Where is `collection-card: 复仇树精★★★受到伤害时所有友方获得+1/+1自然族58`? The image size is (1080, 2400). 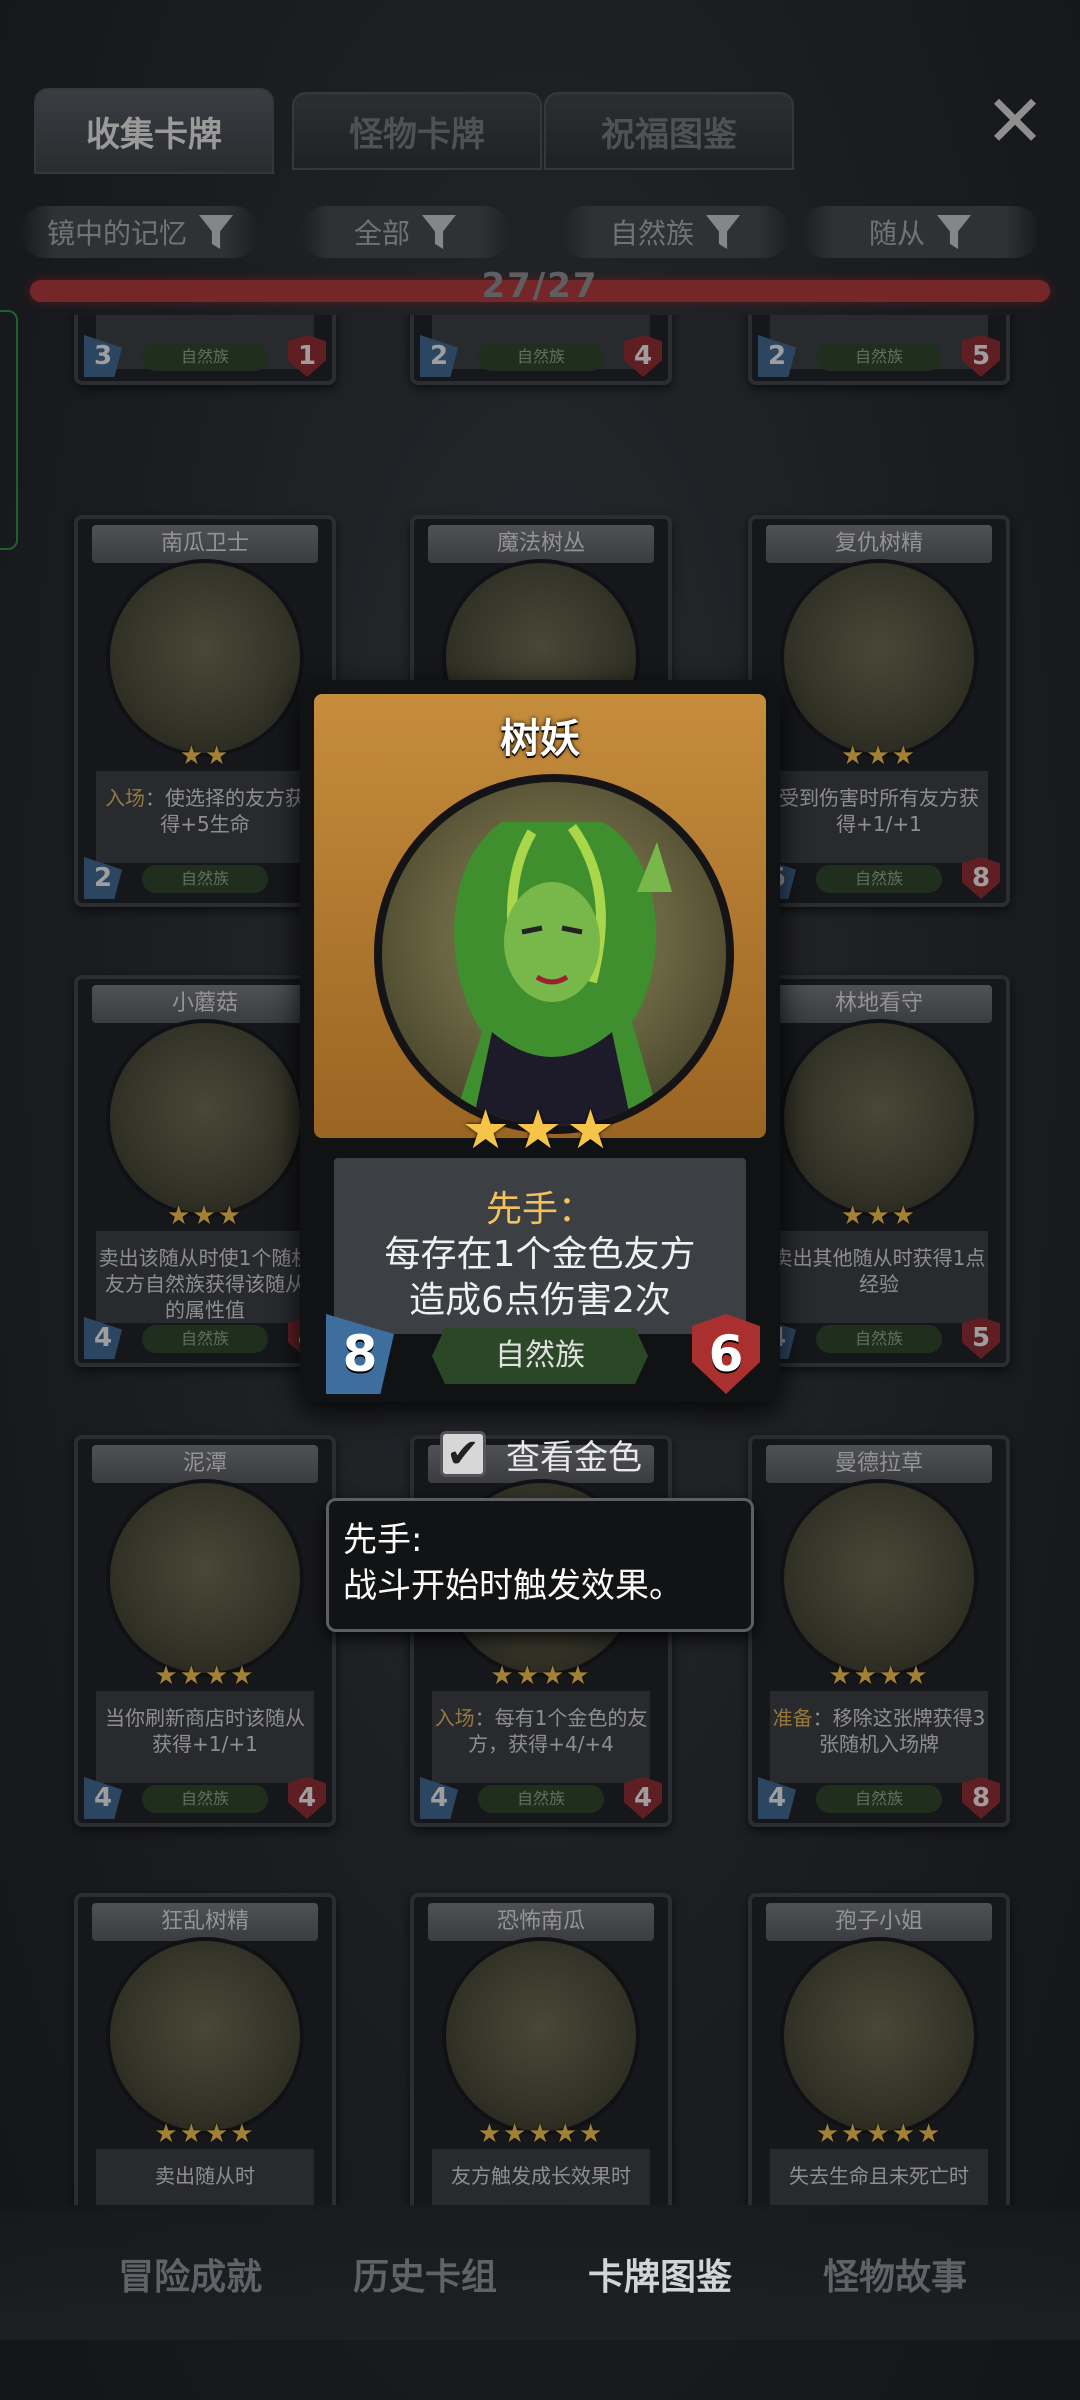 collection-card: 复仇树精★★★受到伤害时所有友方获得+1/+1自然族58 is located at coordinates (879, 711).